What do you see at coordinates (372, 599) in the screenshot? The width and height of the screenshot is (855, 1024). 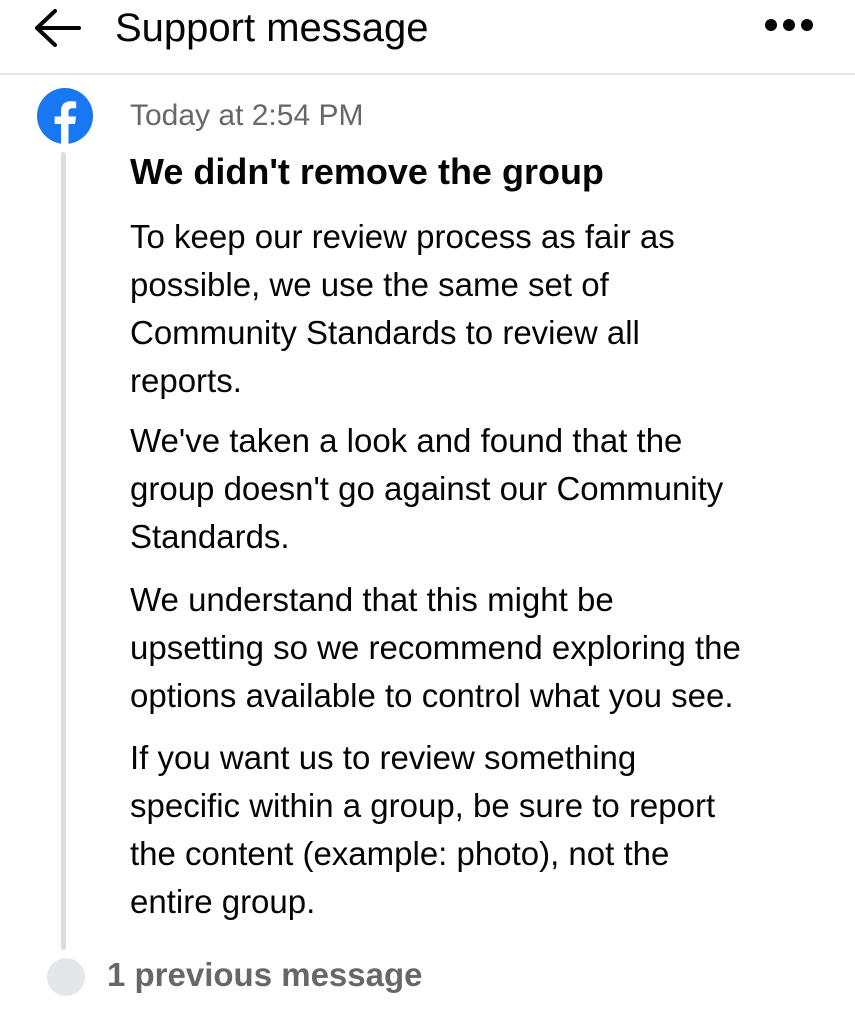 I see `paragraph-line: We understand that this might be` at bounding box center [372, 599].